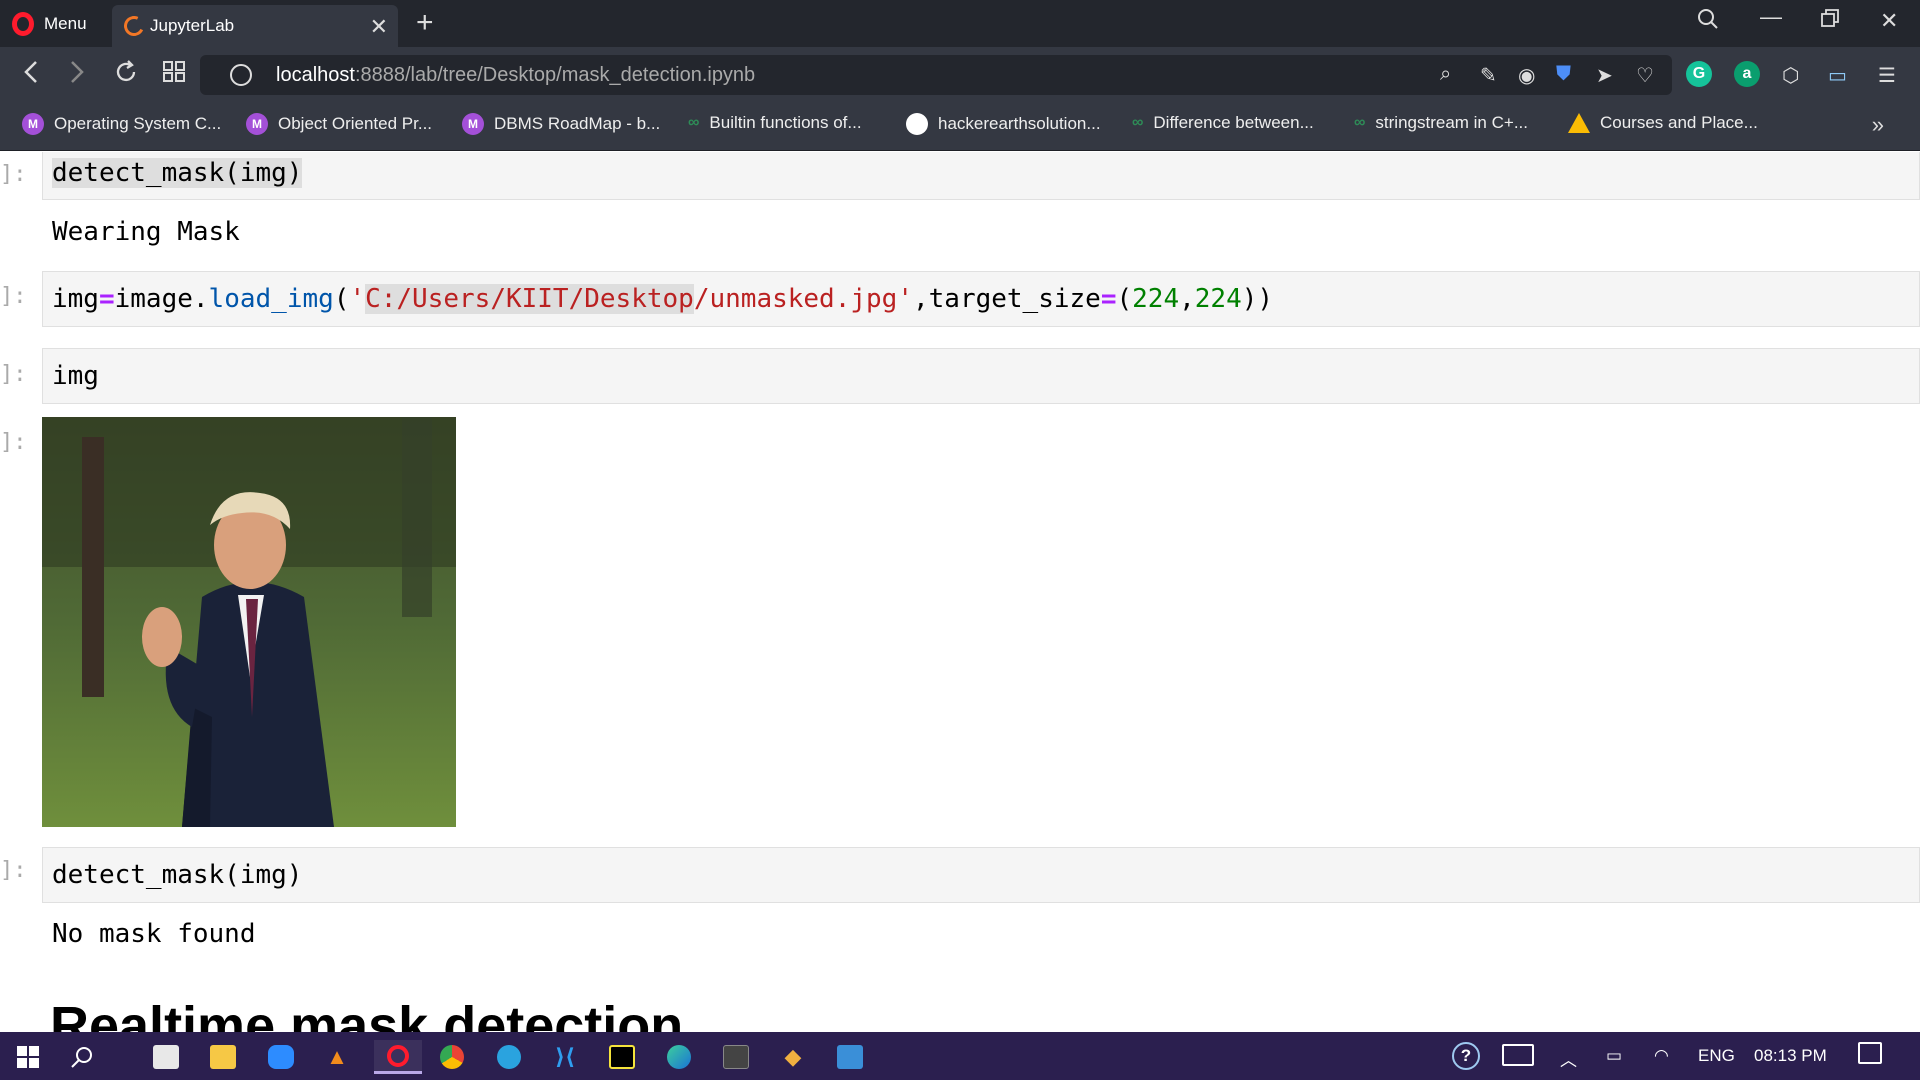  I want to click on share-icon: ✎, so click(1488, 75).